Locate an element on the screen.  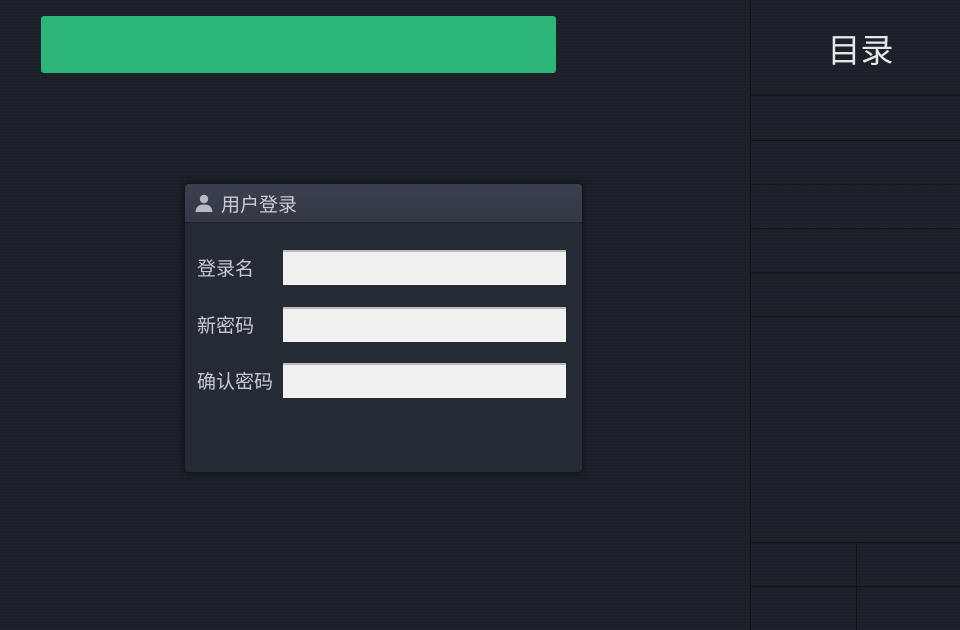
new-password-label: 新密码 is located at coordinates (226, 326).